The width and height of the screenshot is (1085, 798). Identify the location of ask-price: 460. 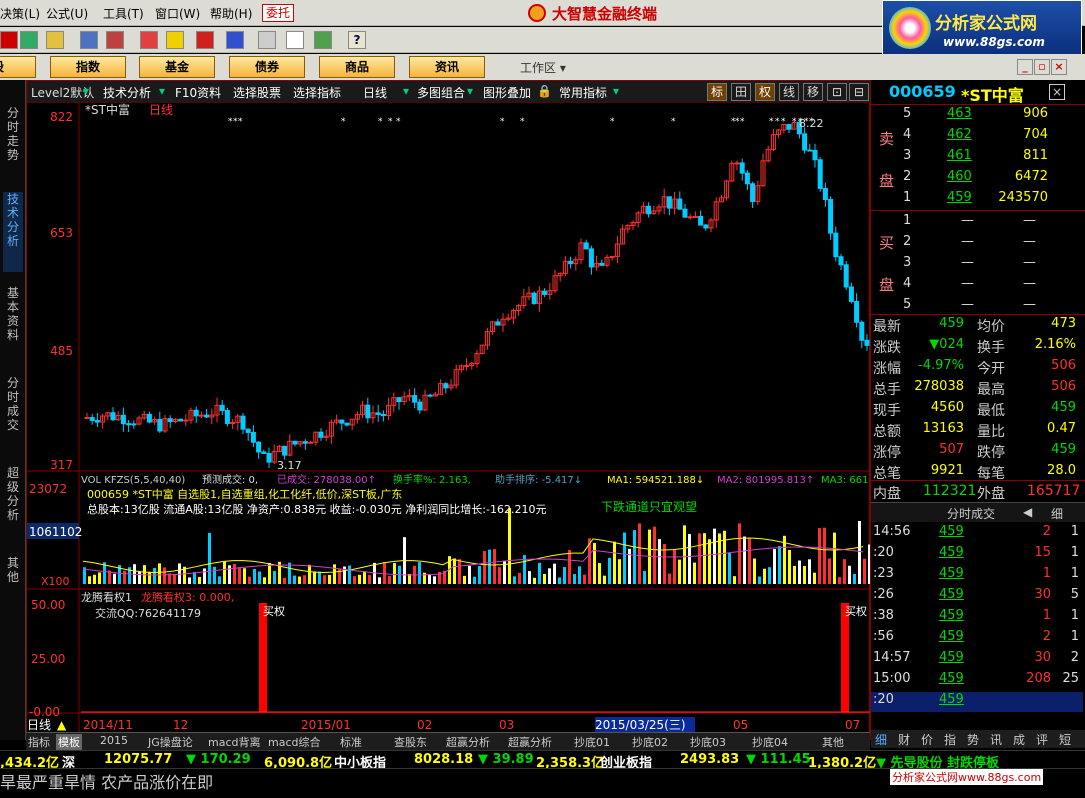
(959, 176).